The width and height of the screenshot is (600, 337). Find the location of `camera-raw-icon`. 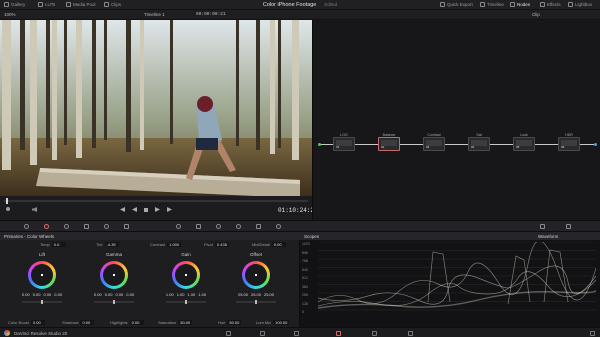

camera-raw-icon is located at coordinates (26, 226).